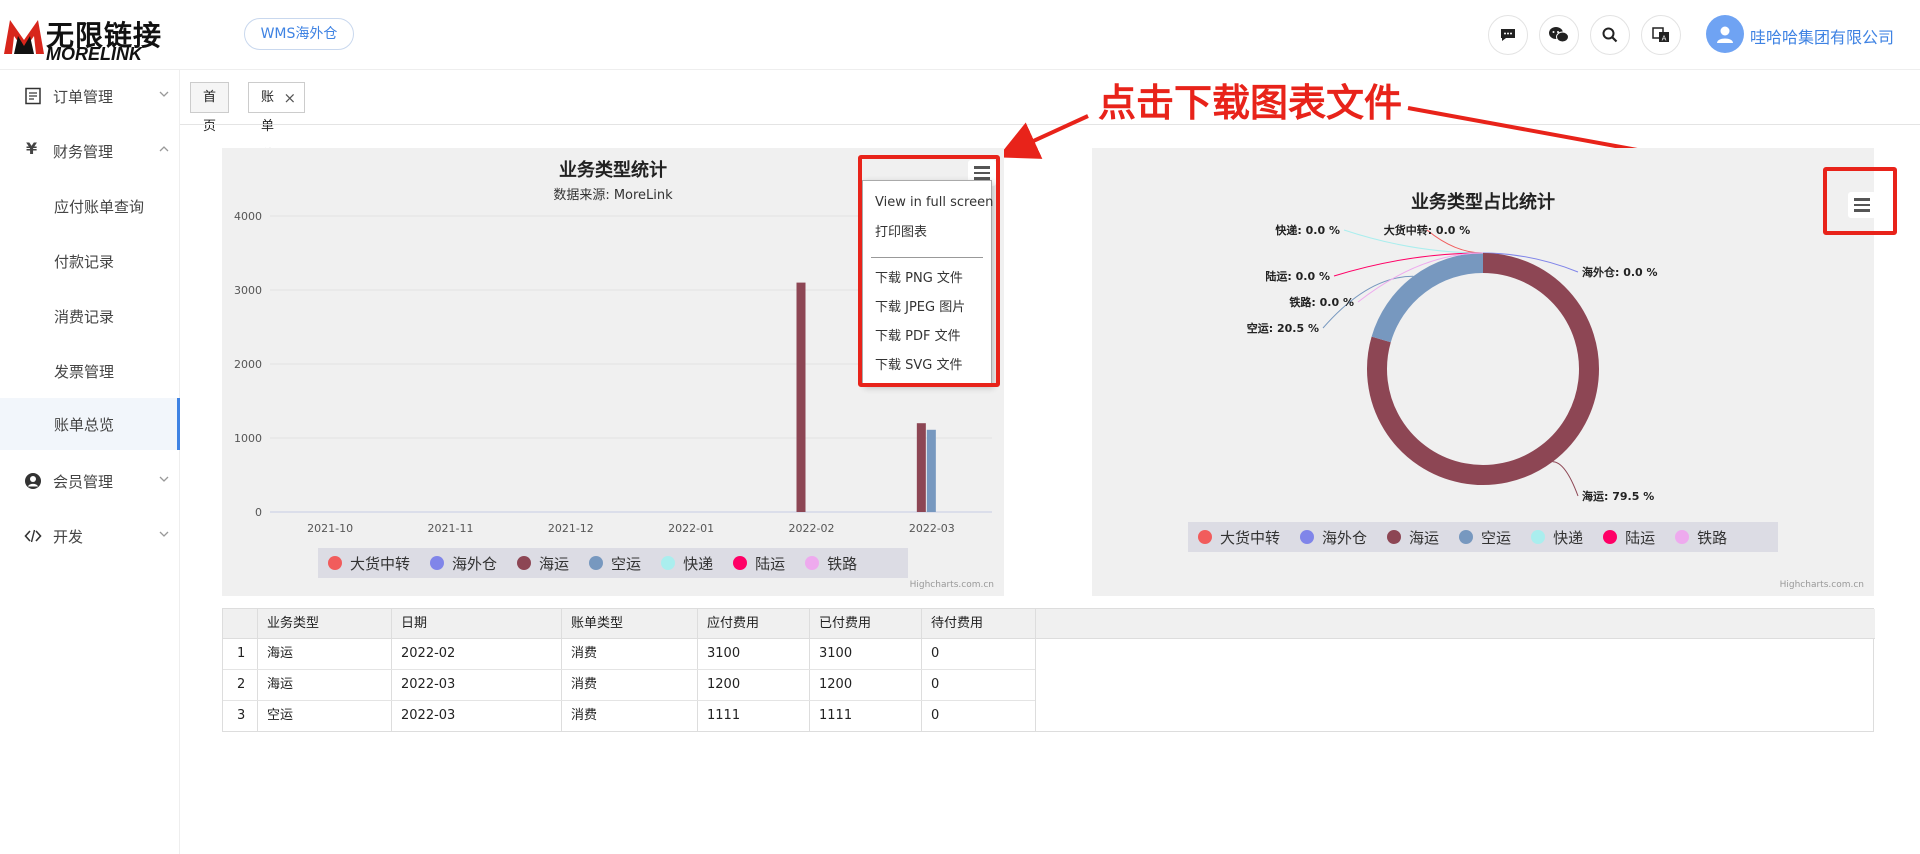 The width and height of the screenshot is (1920, 854). I want to click on company-name: 哇哈哈集团有限公司, so click(1822, 36).